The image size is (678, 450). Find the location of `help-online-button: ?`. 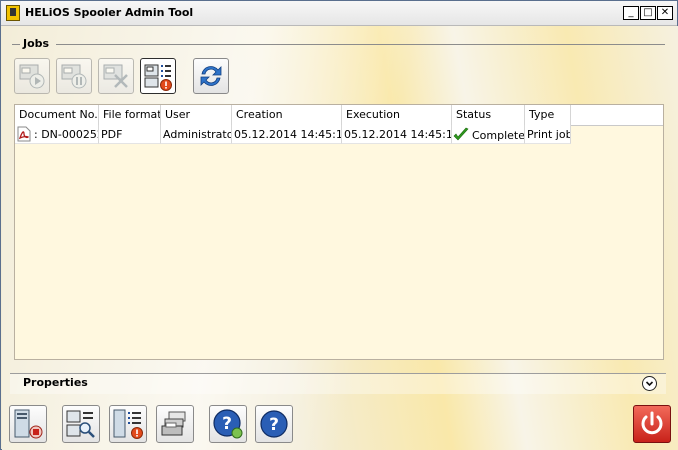

help-online-button: ? is located at coordinates (228, 424).